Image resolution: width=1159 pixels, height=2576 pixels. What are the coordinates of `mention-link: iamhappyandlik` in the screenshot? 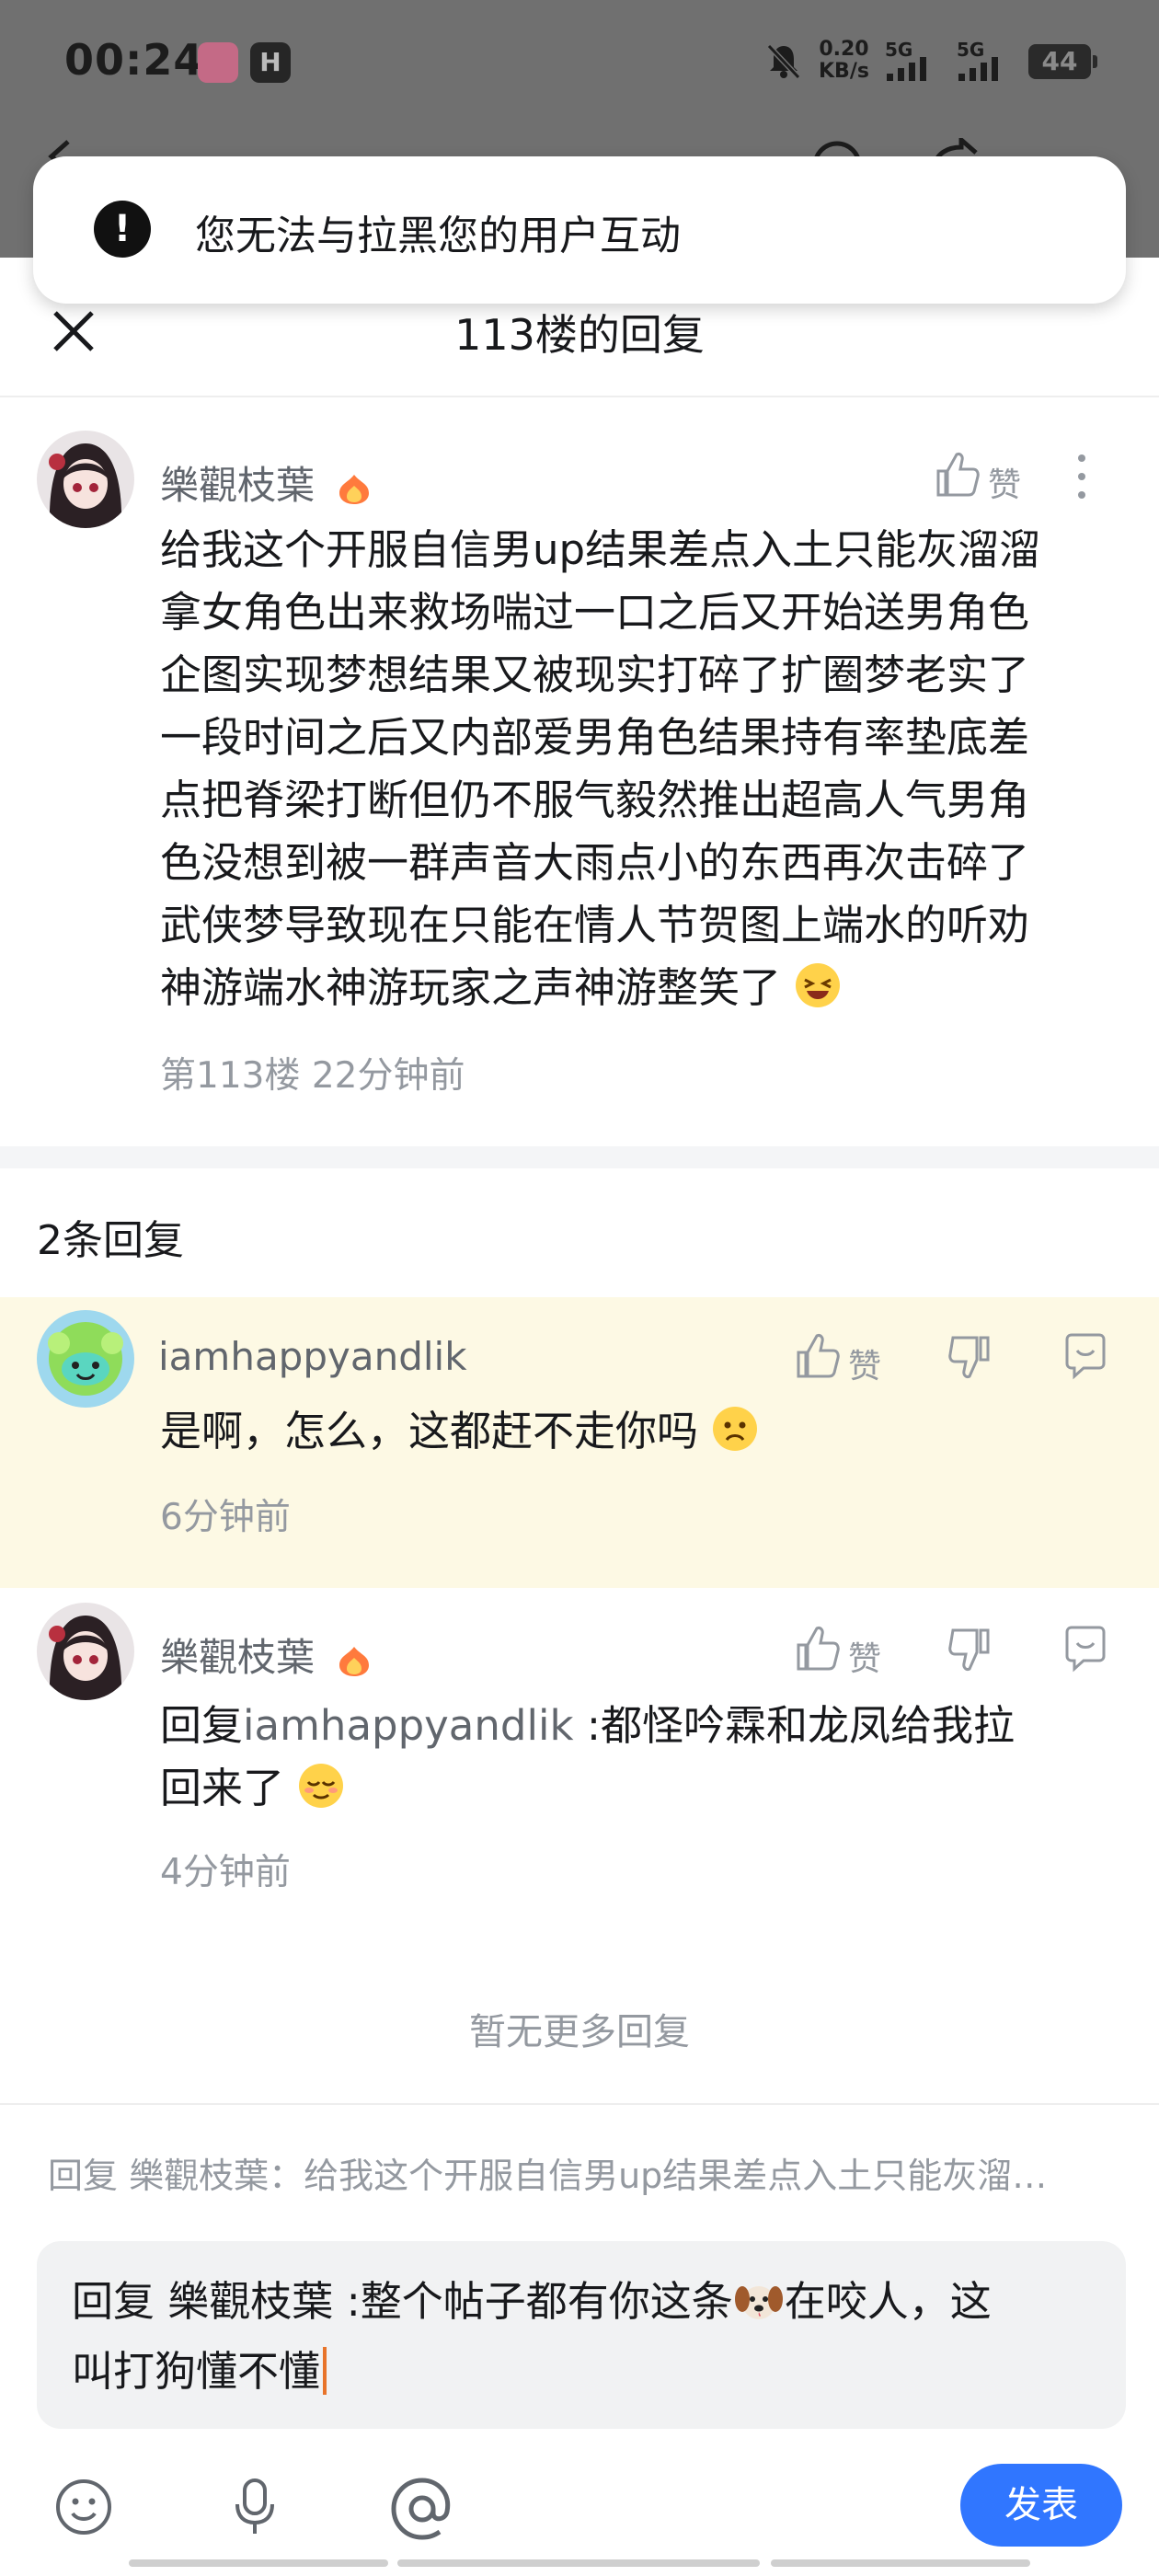 It's located at (408, 1725).